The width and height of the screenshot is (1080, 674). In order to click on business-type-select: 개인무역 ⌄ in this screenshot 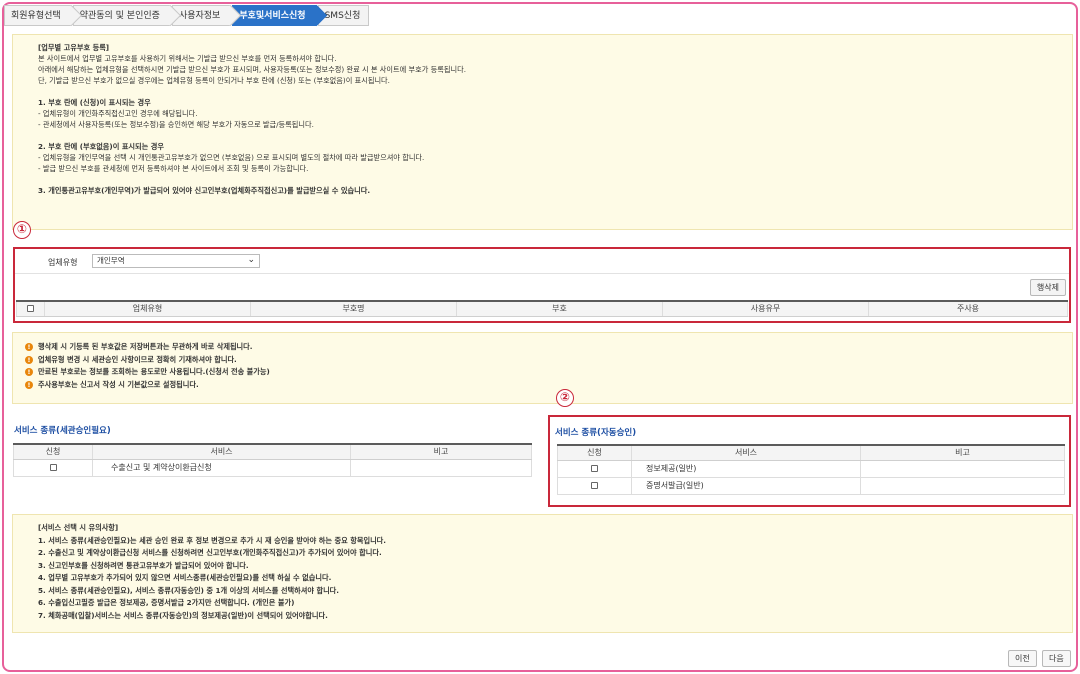, I will do `click(176, 261)`.